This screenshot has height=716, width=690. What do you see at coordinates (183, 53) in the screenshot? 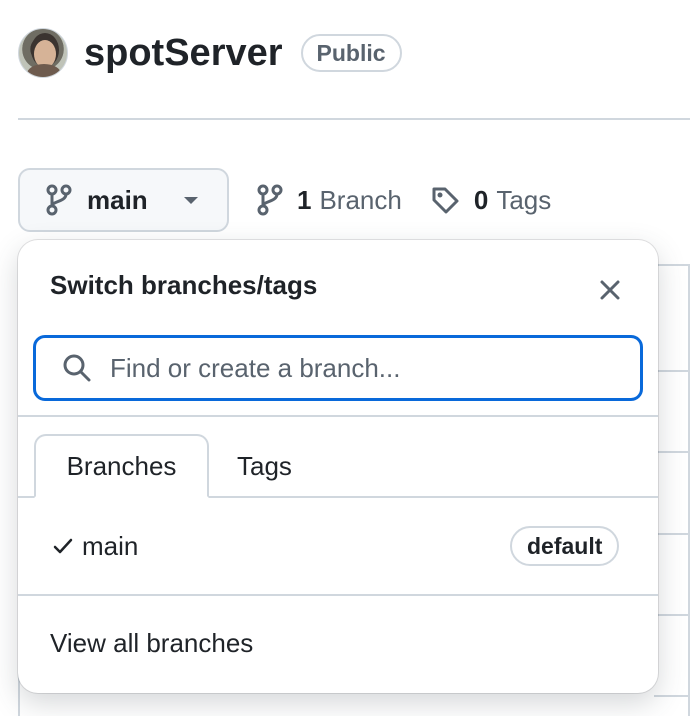
I see `repository-name: spotServer` at bounding box center [183, 53].